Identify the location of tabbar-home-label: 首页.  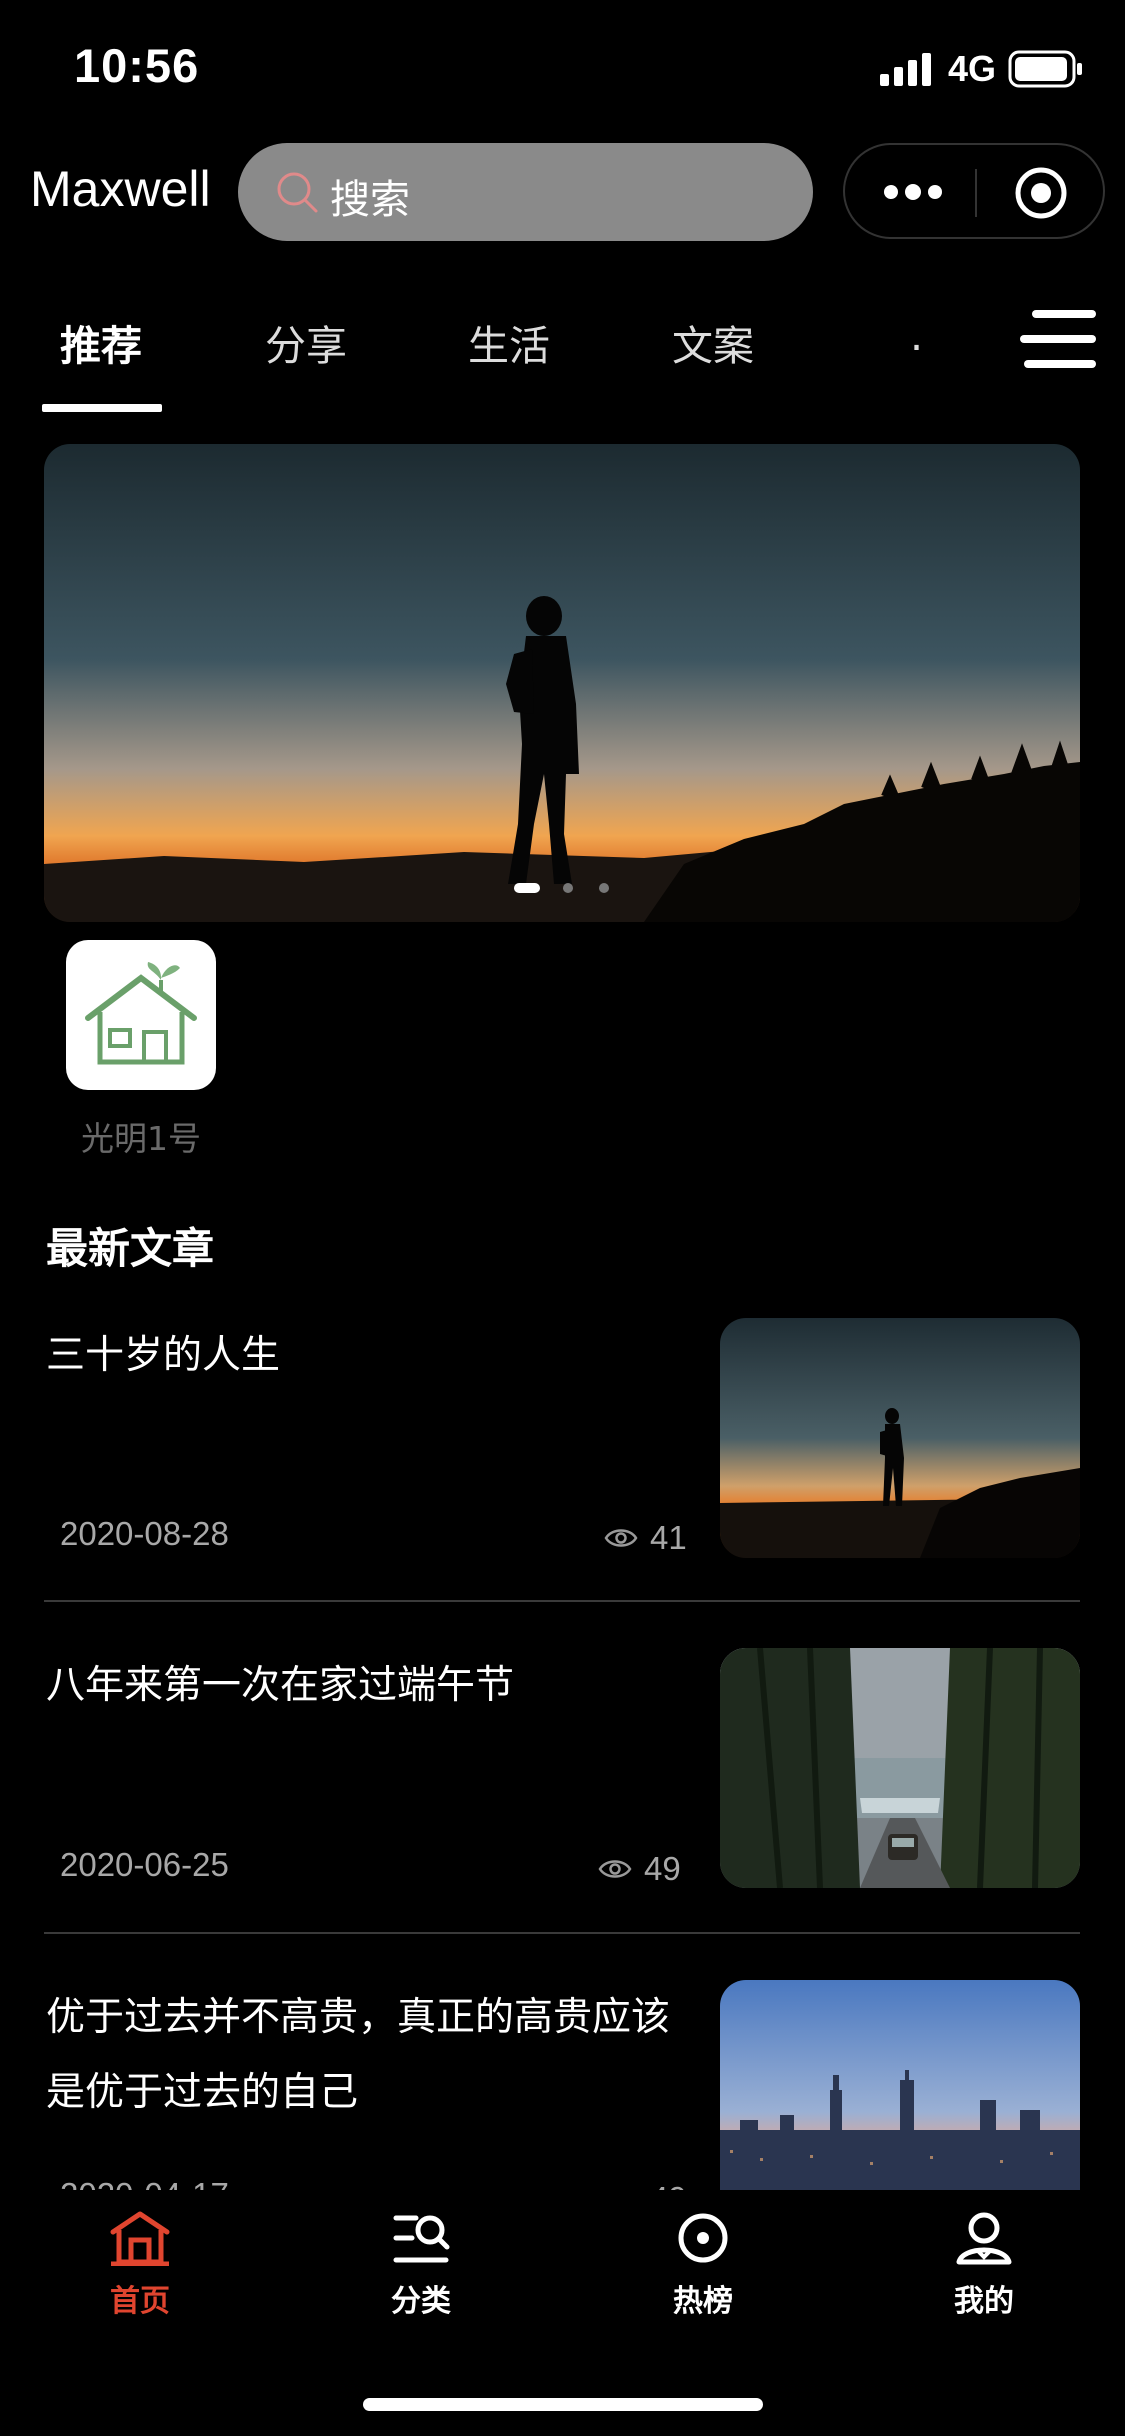
(140, 2301).